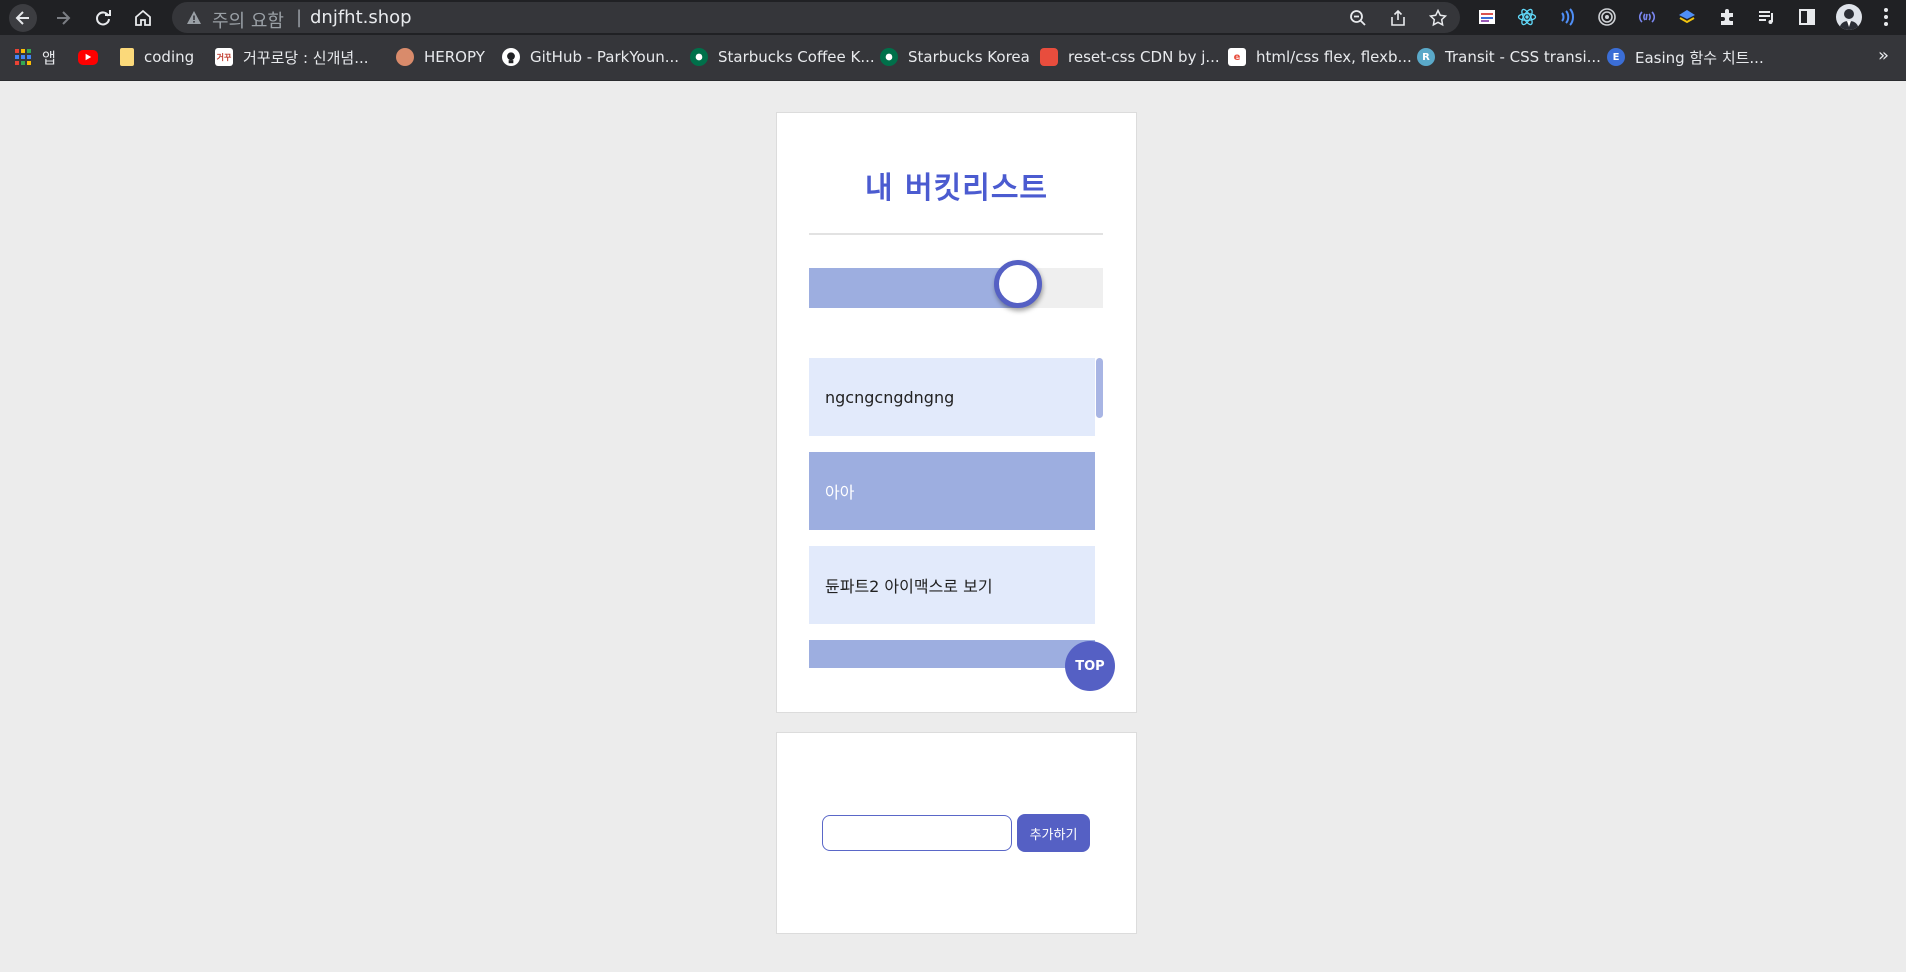  I want to click on share-icon, so click(1398, 17).